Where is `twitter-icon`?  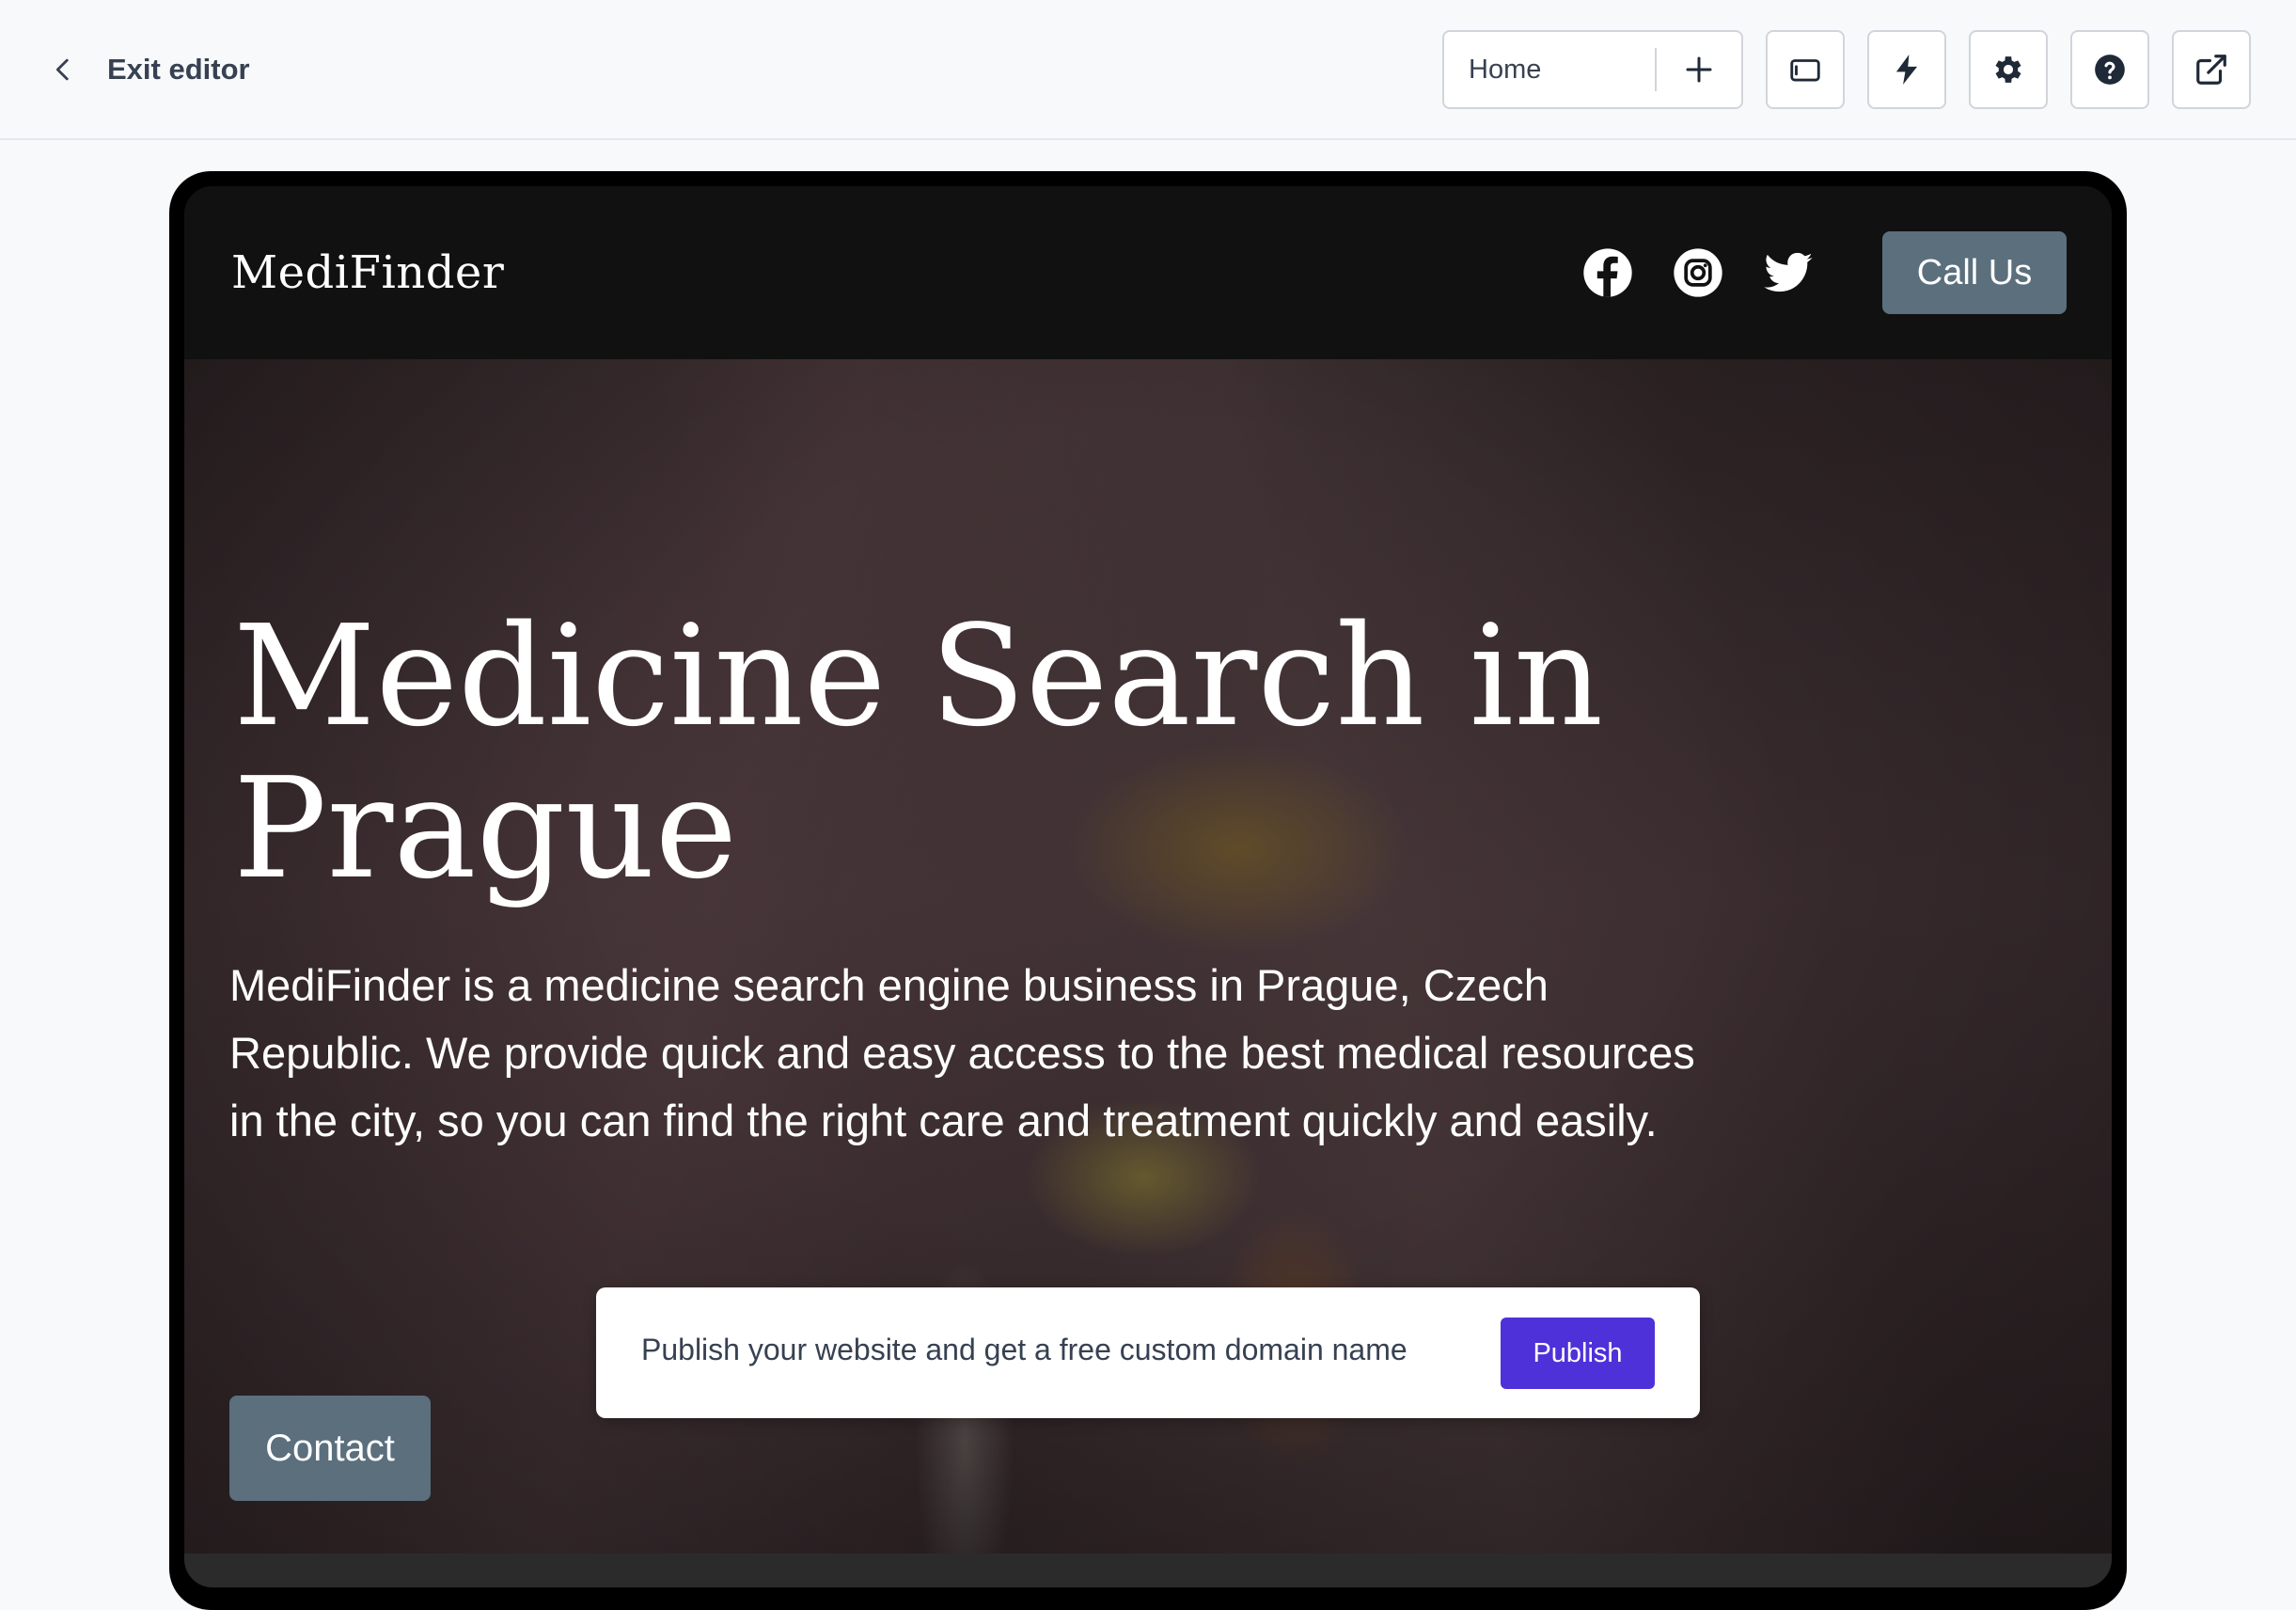 twitter-icon is located at coordinates (1789, 272).